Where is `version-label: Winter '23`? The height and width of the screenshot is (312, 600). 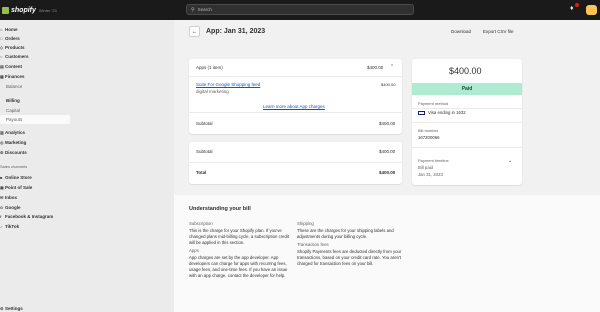 version-label: Winter '23 is located at coordinates (47, 10).